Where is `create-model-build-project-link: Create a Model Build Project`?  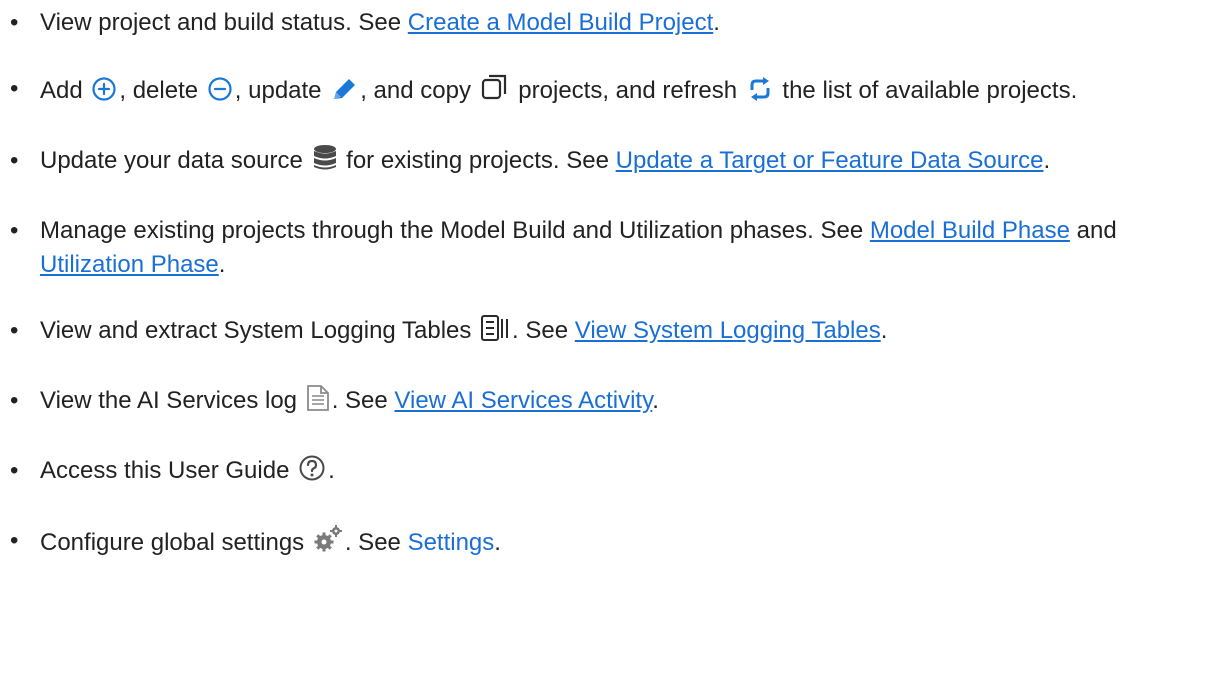
create-model-build-project-link: Create a Model Build Project is located at coordinates (560, 22).